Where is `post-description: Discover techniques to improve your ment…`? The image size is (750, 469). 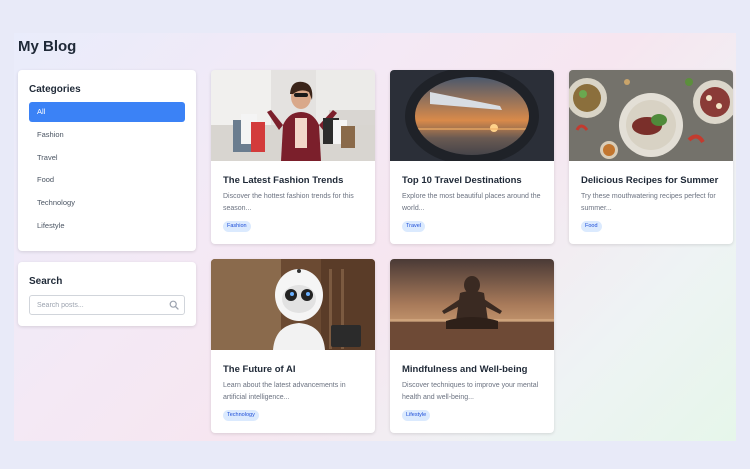
post-description: Discover techniques to improve your ment… is located at coordinates (470, 391).